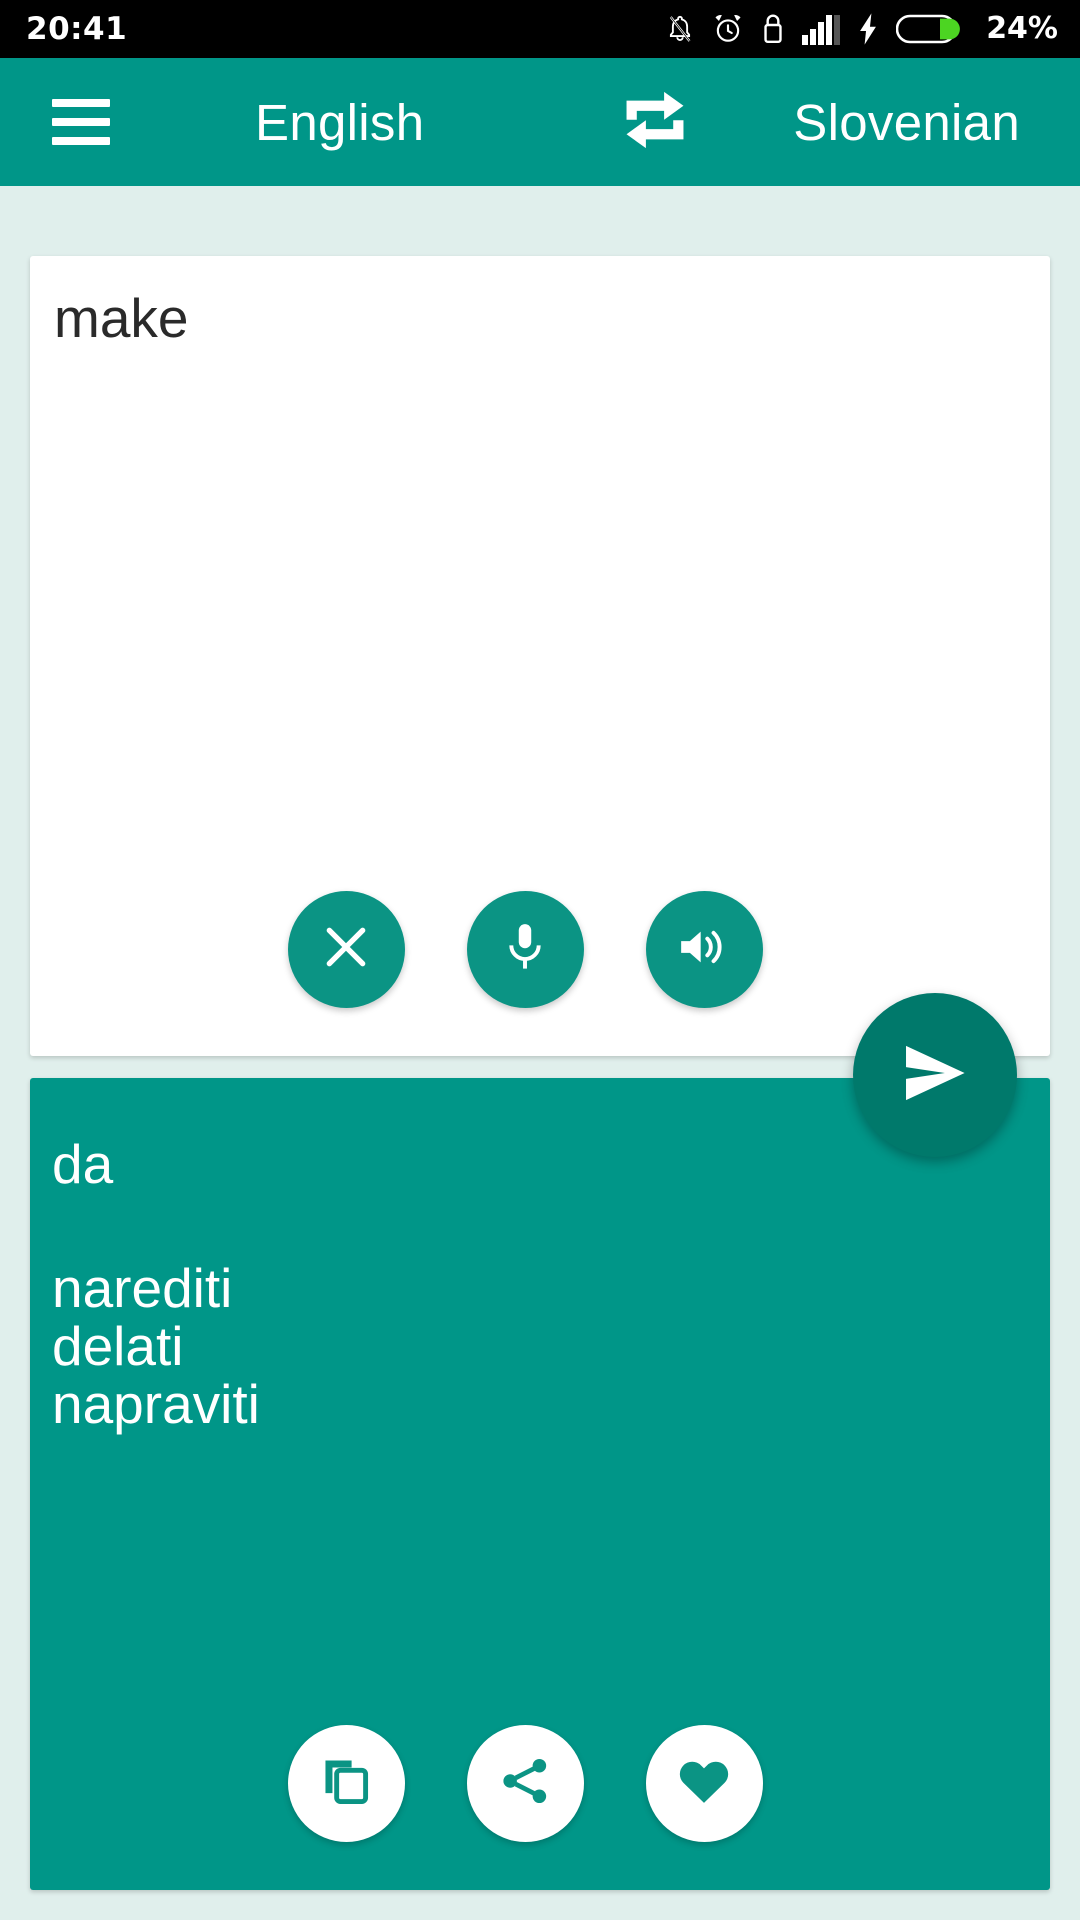 The image size is (1080, 1920). What do you see at coordinates (539, 1346) in the screenshot?
I see `translation-alternatives: narediti delati napraviti` at bounding box center [539, 1346].